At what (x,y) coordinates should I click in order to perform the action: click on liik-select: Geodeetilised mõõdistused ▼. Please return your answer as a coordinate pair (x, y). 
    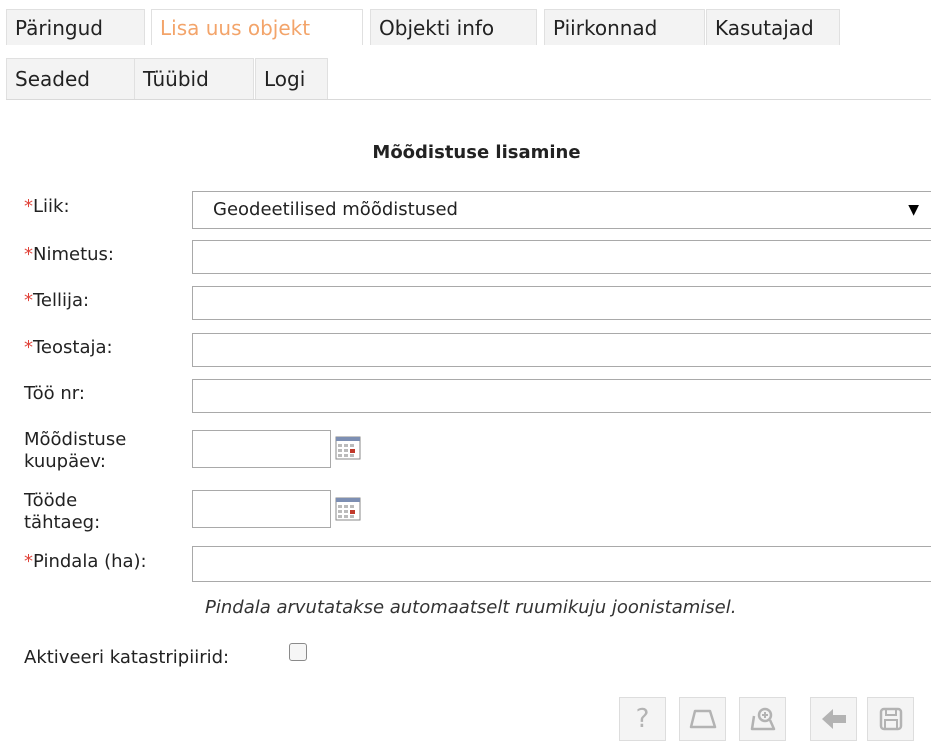
    Looking at the image, I should click on (561, 210).